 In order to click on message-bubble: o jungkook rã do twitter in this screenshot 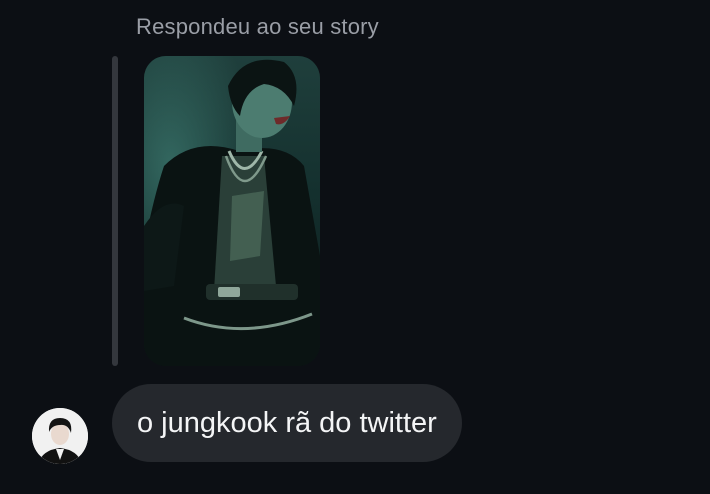, I will do `click(287, 423)`.